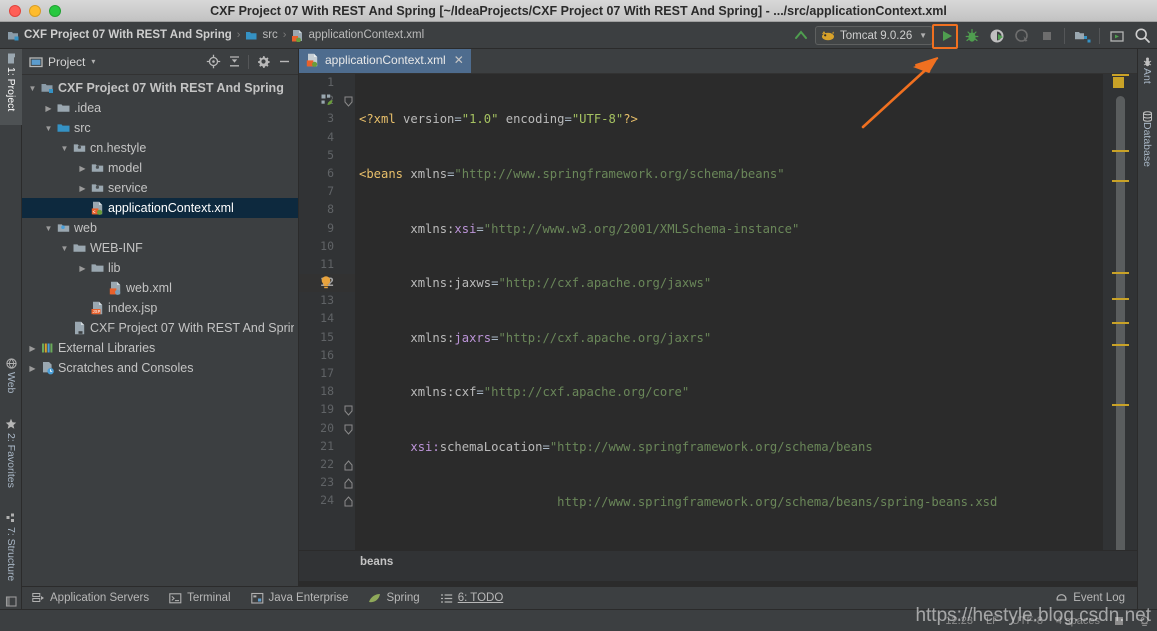 The image size is (1157, 631). Describe the element at coordinates (234, 62) in the screenshot. I see `collapse-all-icon` at that location.